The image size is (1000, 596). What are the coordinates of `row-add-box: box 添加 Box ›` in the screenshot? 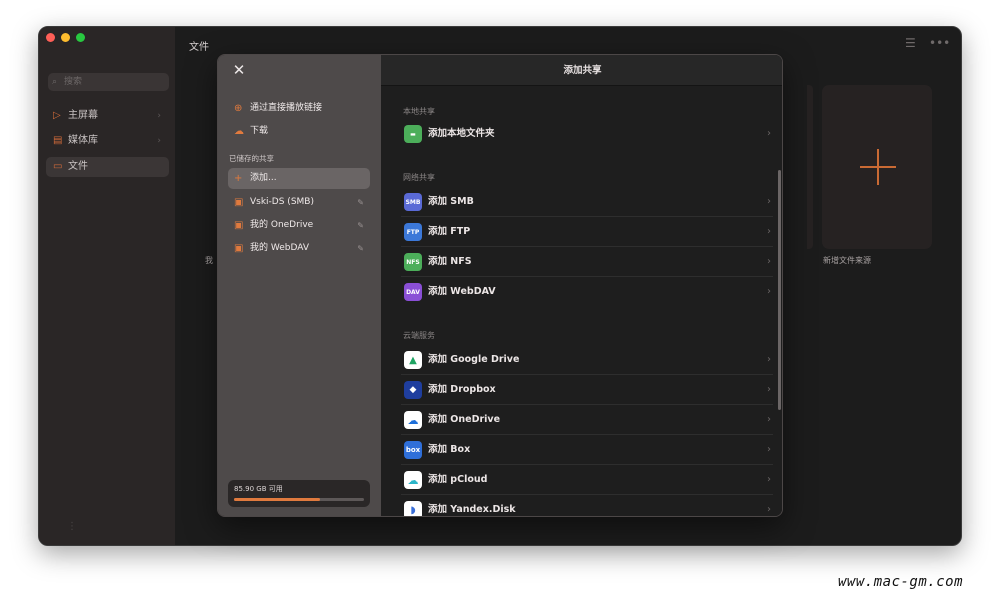 It's located at (587, 450).